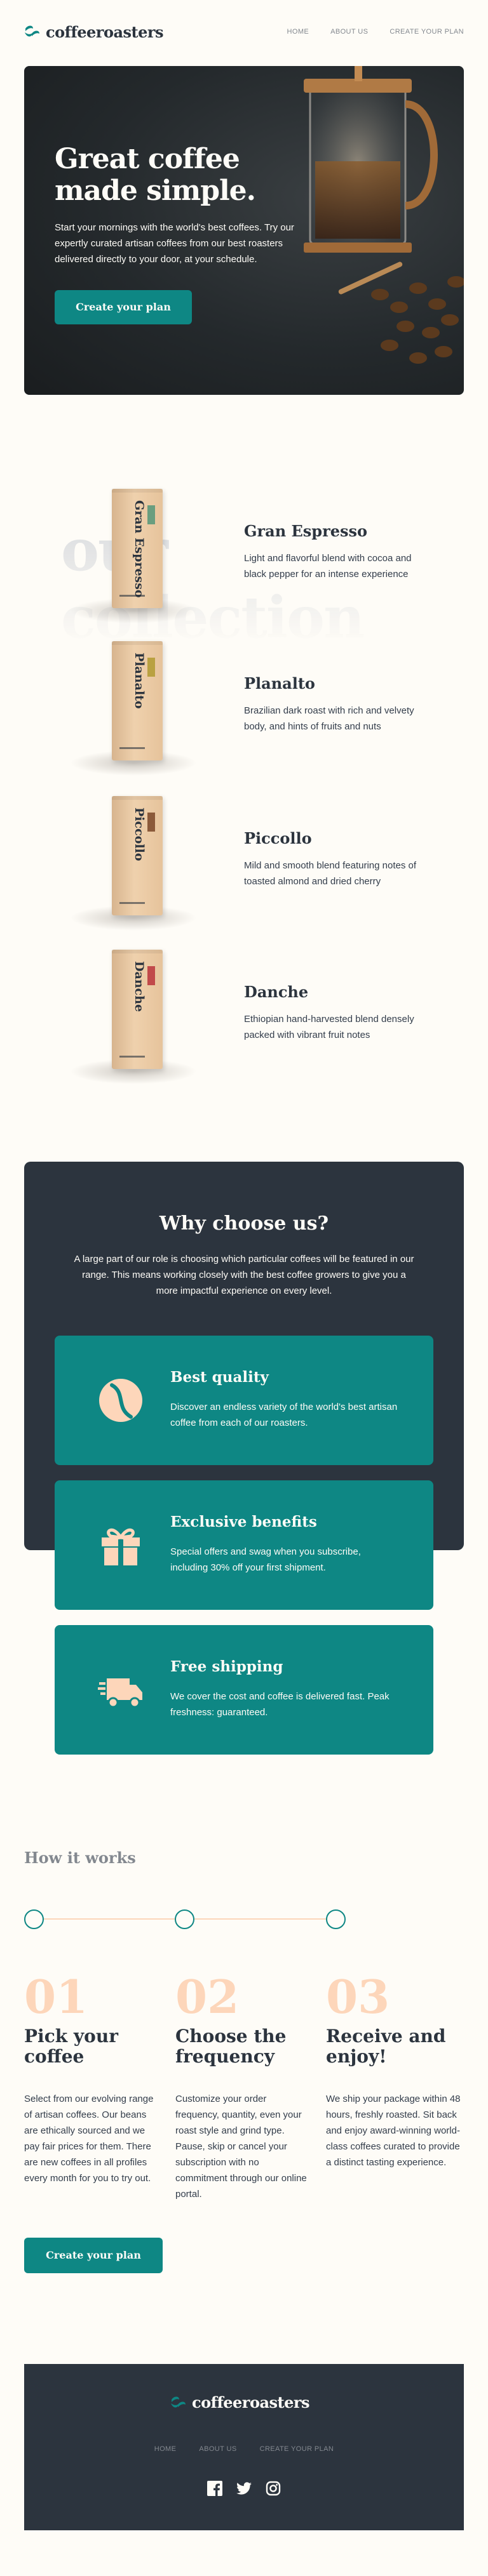 The width and height of the screenshot is (488, 2576). I want to click on why-title: Why choose us?, so click(244, 1223).